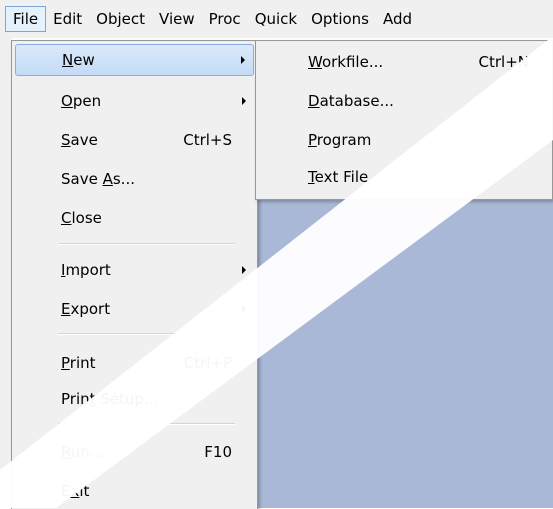 The width and height of the screenshot is (553, 509). Describe the element at coordinates (340, 19) in the screenshot. I see `menubar-item-options: Options` at that location.